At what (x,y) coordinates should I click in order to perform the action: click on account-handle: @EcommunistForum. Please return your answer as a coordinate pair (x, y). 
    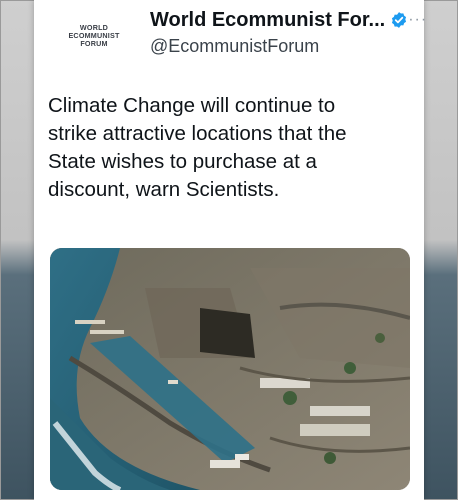
    Looking at the image, I should click on (234, 46).